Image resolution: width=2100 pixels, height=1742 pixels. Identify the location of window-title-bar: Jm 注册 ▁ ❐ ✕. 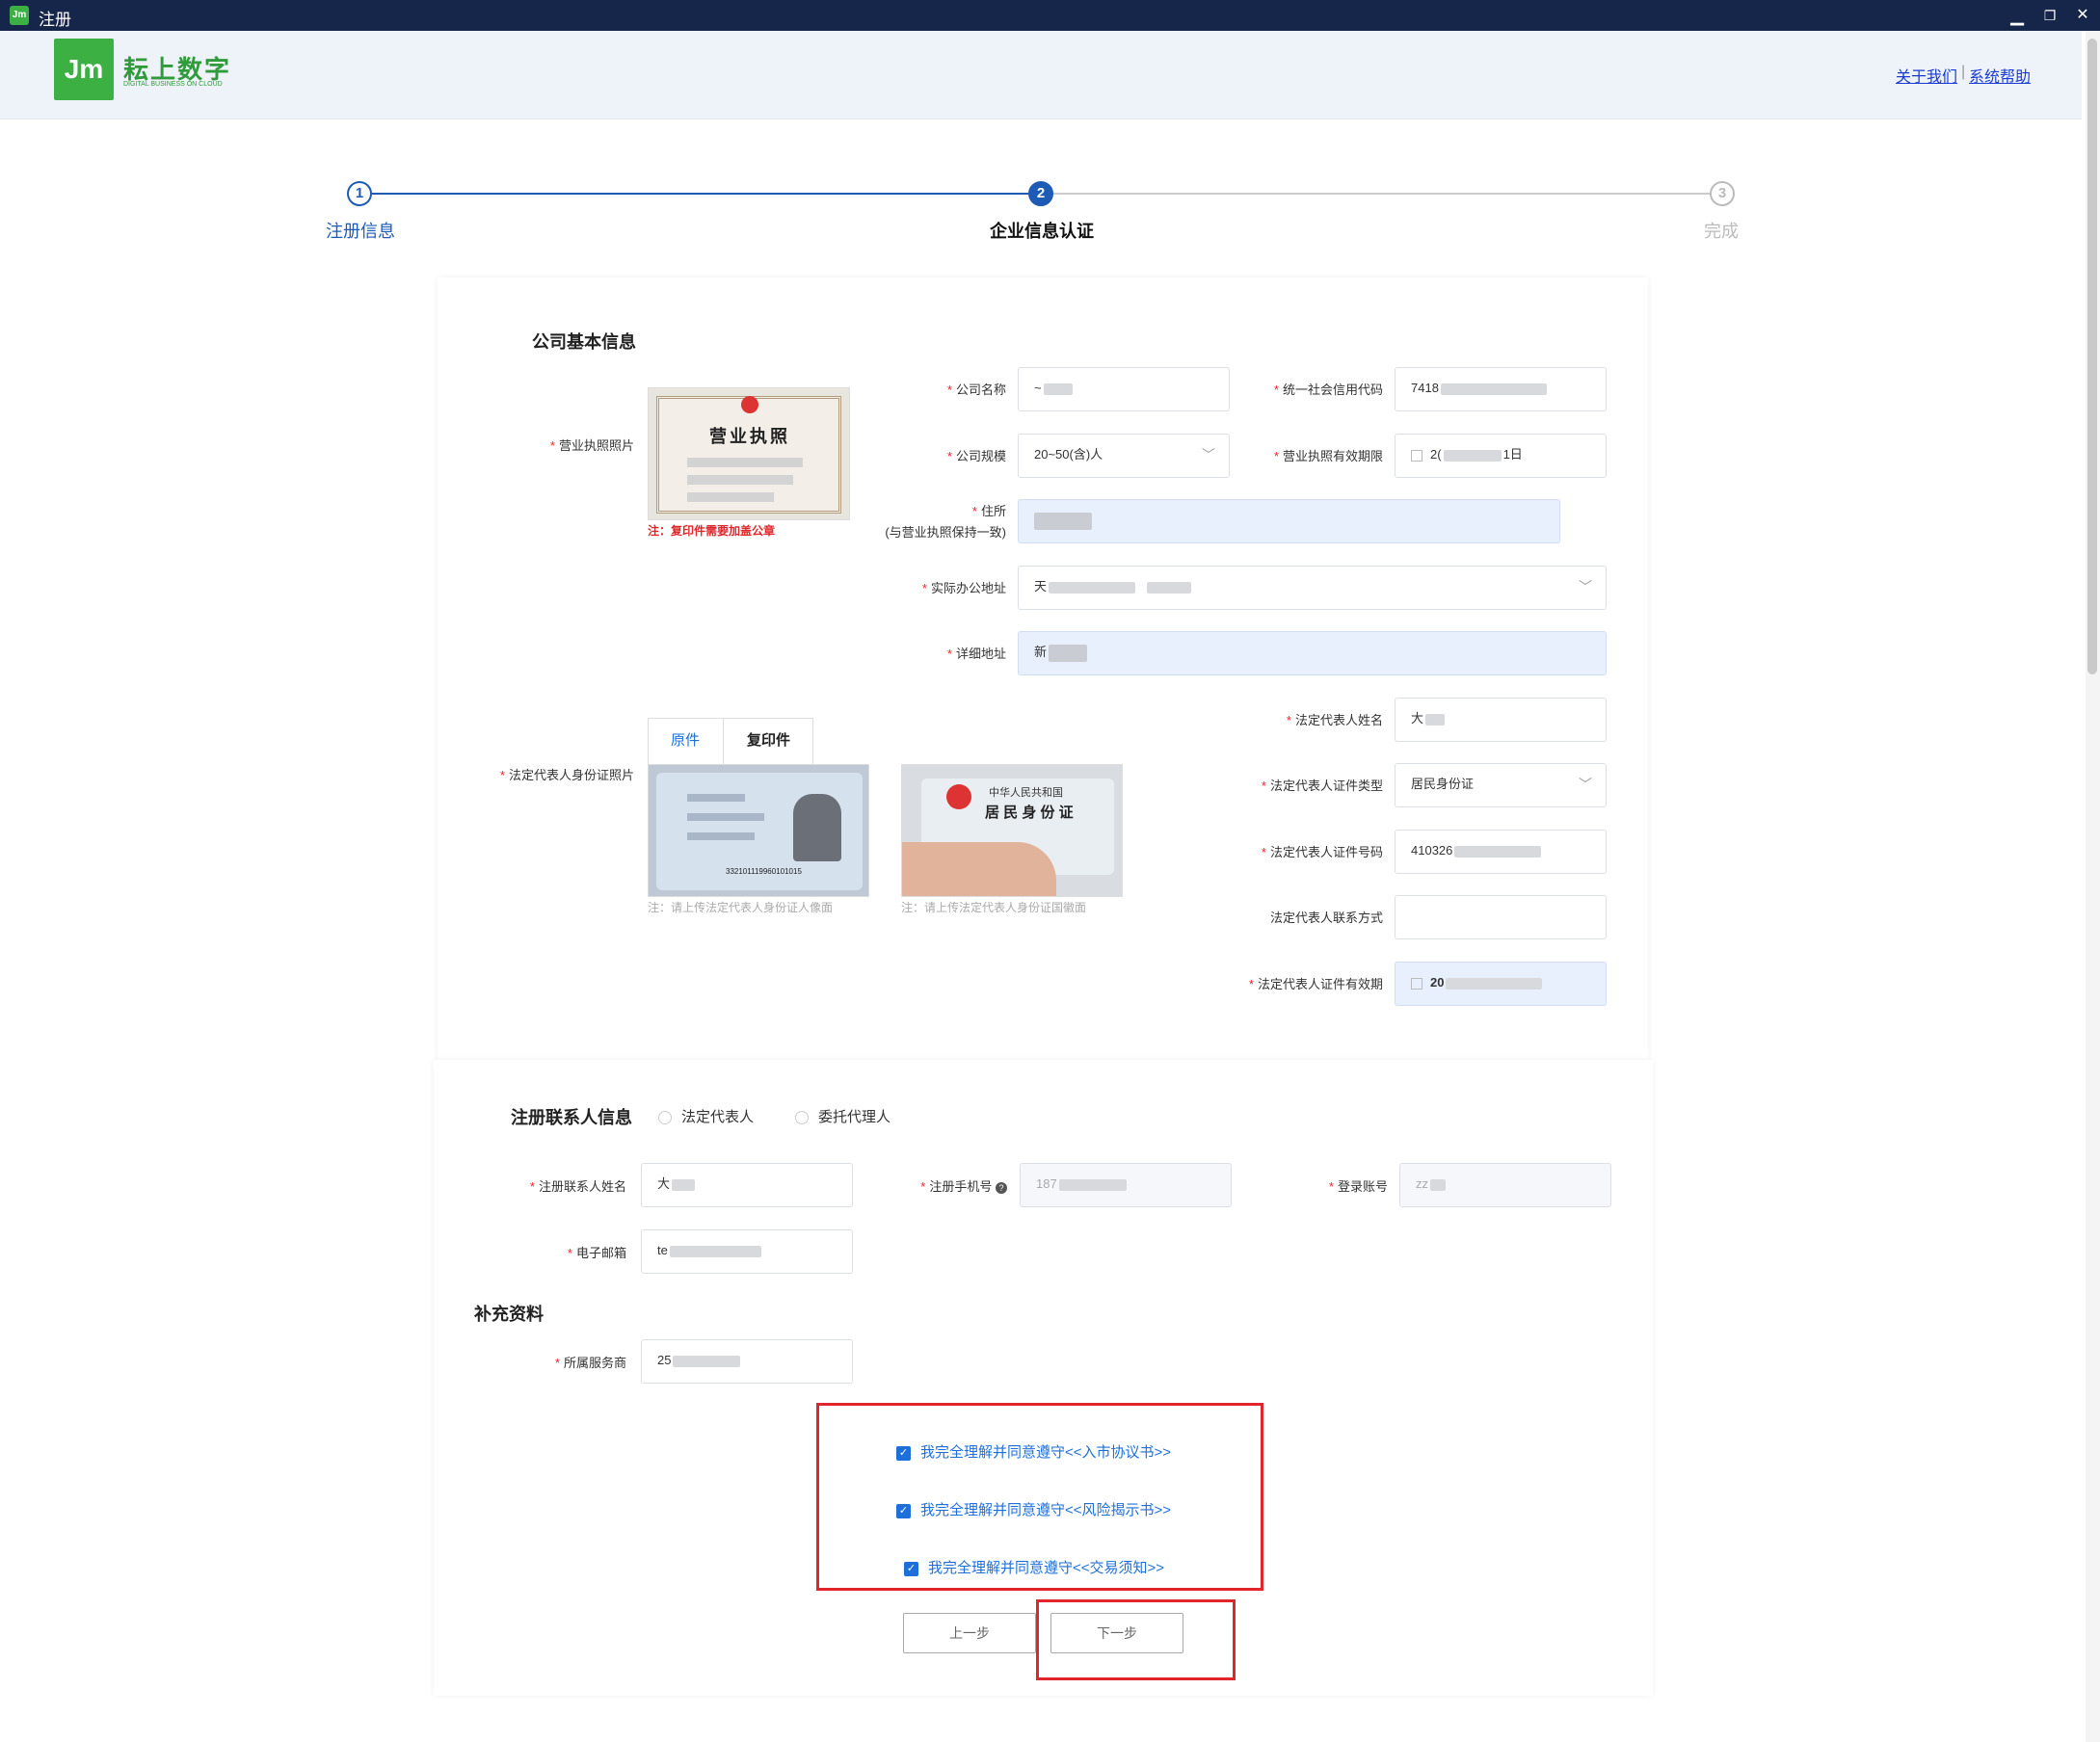
(1050, 15).